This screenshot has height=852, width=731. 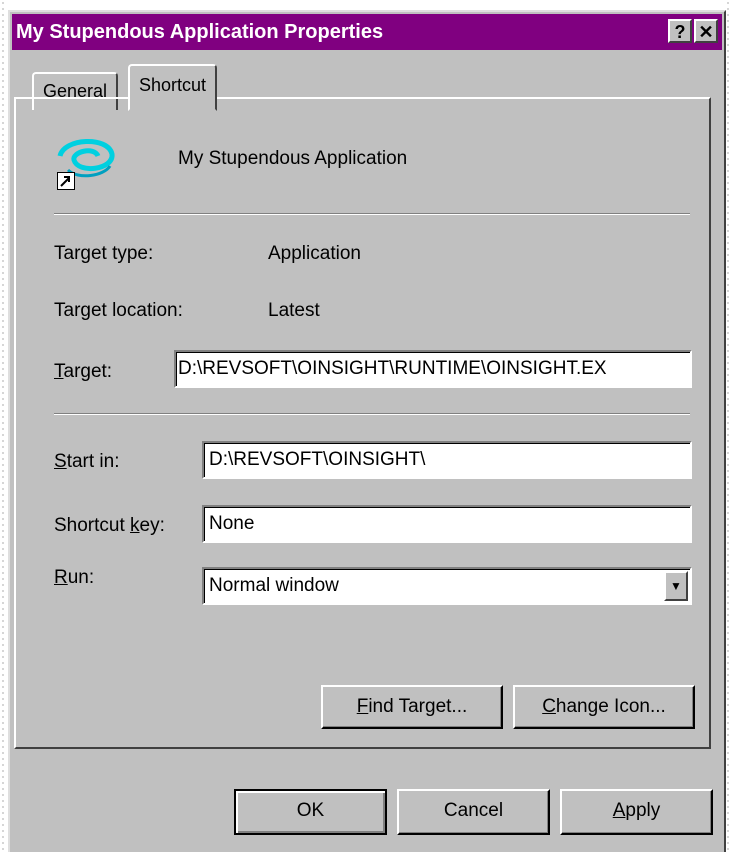 What do you see at coordinates (293, 158) in the screenshot?
I see `app-name: My Stupendous Application` at bounding box center [293, 158].